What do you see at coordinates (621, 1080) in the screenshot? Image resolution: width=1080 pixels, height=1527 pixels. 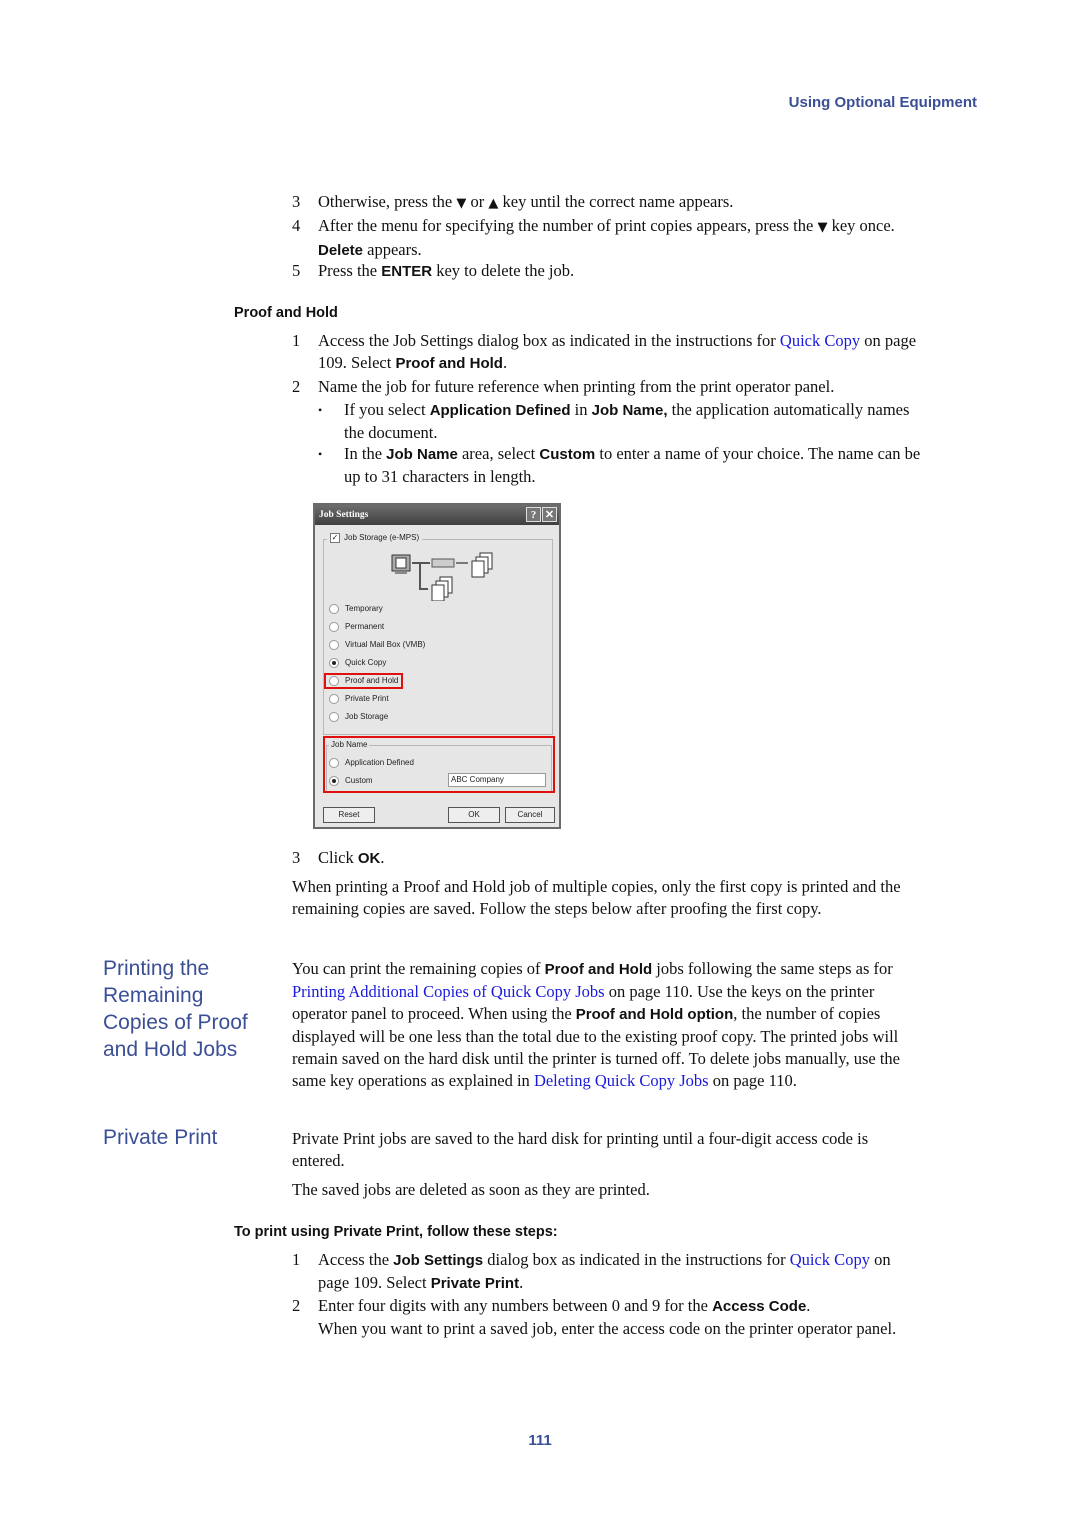 I see `deleting-quick-copy-link: Deleting Quick Copy Jobs` at bounding box center [621, 1080].